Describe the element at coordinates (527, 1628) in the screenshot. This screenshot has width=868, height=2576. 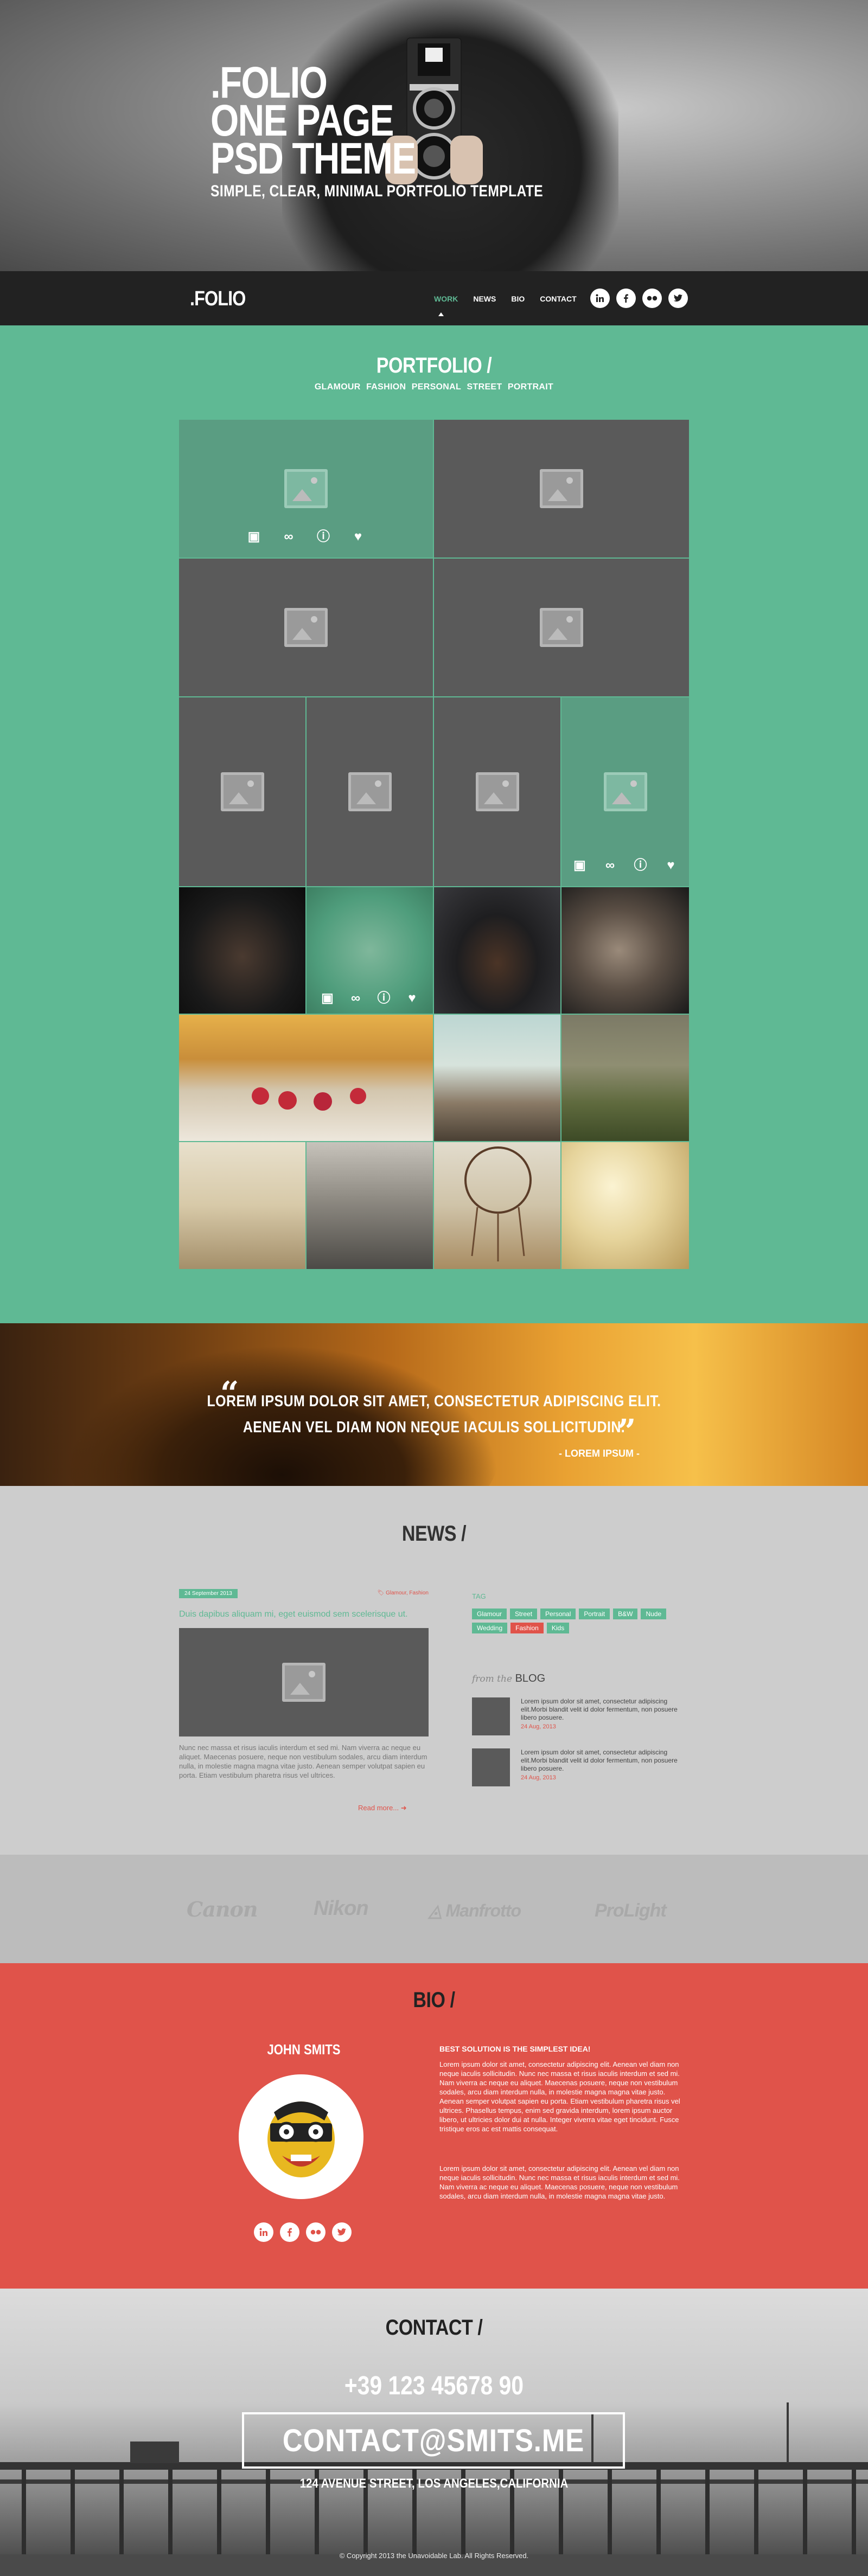
I see `tag-fashion: Fashion` at that location.